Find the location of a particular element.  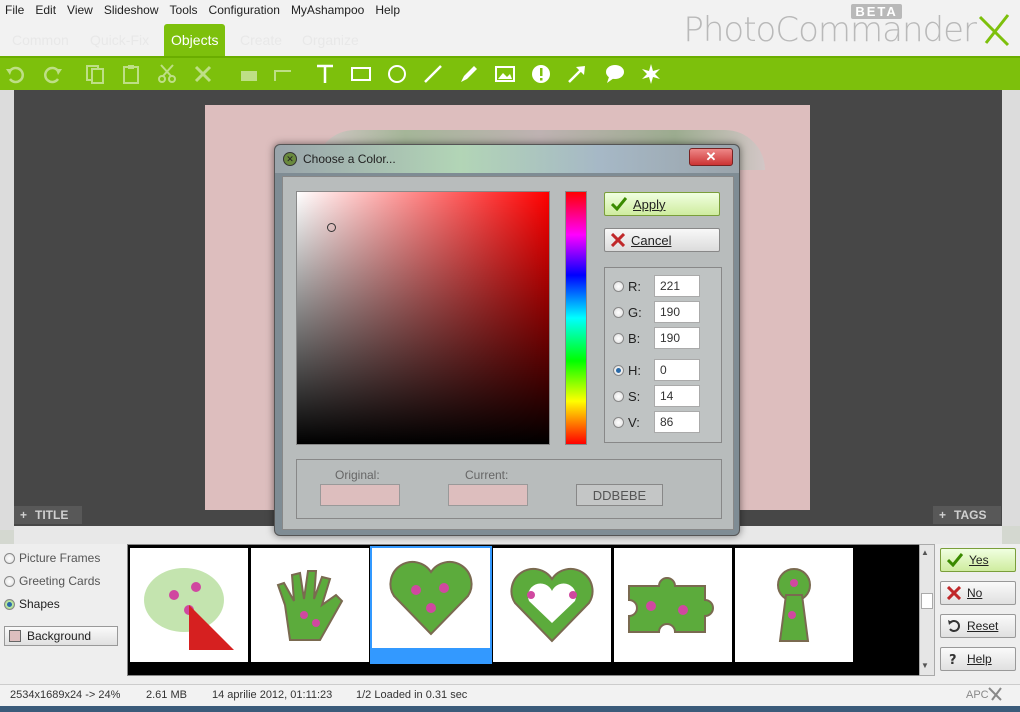

tab-objects: Objects is located at coordinates (195, 41).